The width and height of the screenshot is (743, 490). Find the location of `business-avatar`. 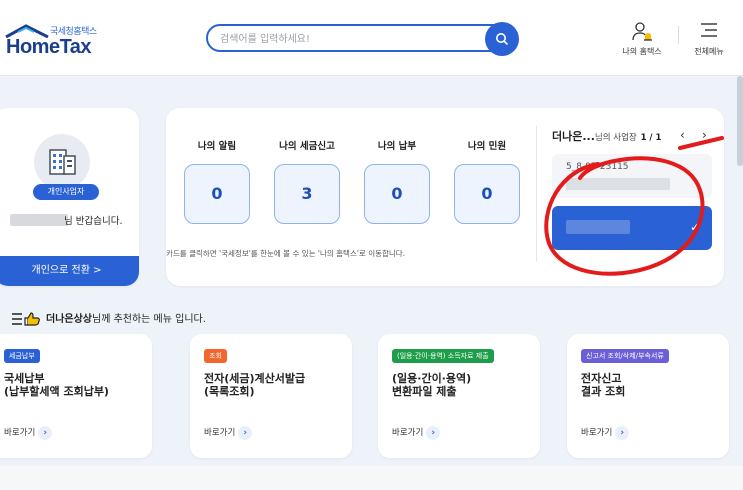

business-avatar is located at coordinates (62, 162).